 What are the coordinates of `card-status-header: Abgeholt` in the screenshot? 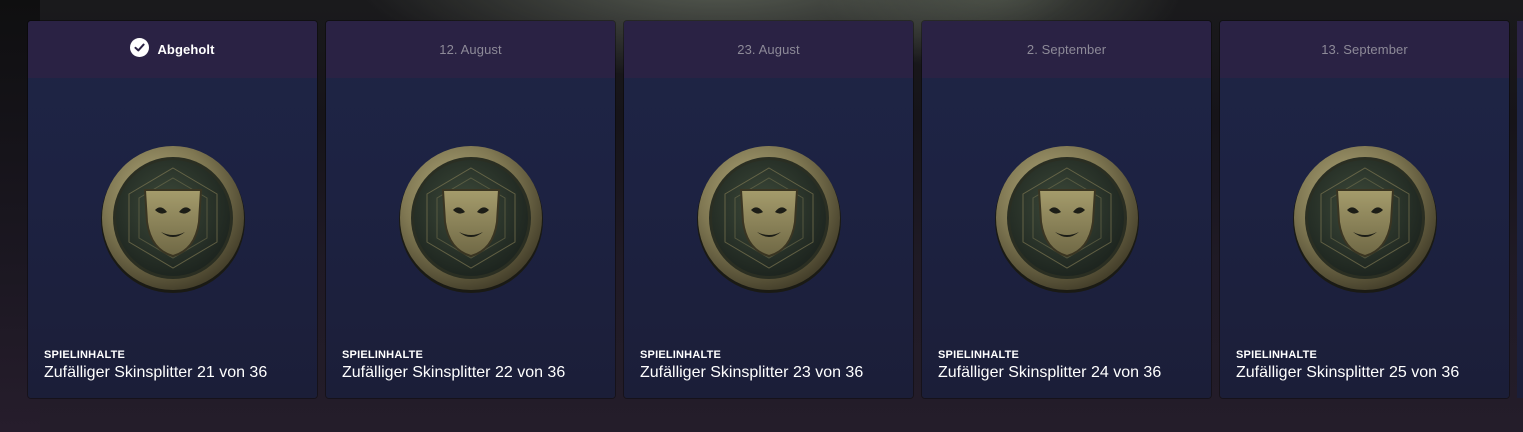 It's located at (172, 49).